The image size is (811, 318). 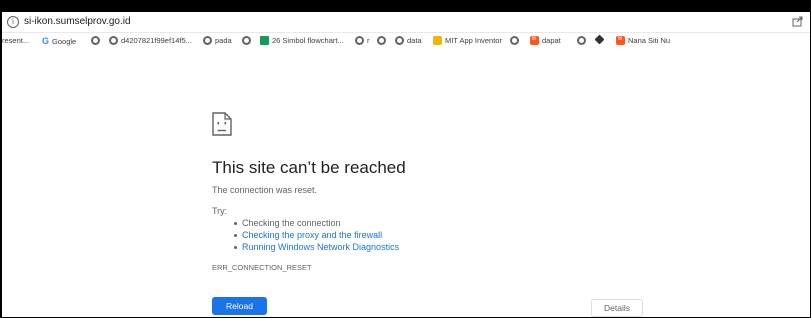 I want to click on bookmark-label: dapat, so click(x=551, y=40).